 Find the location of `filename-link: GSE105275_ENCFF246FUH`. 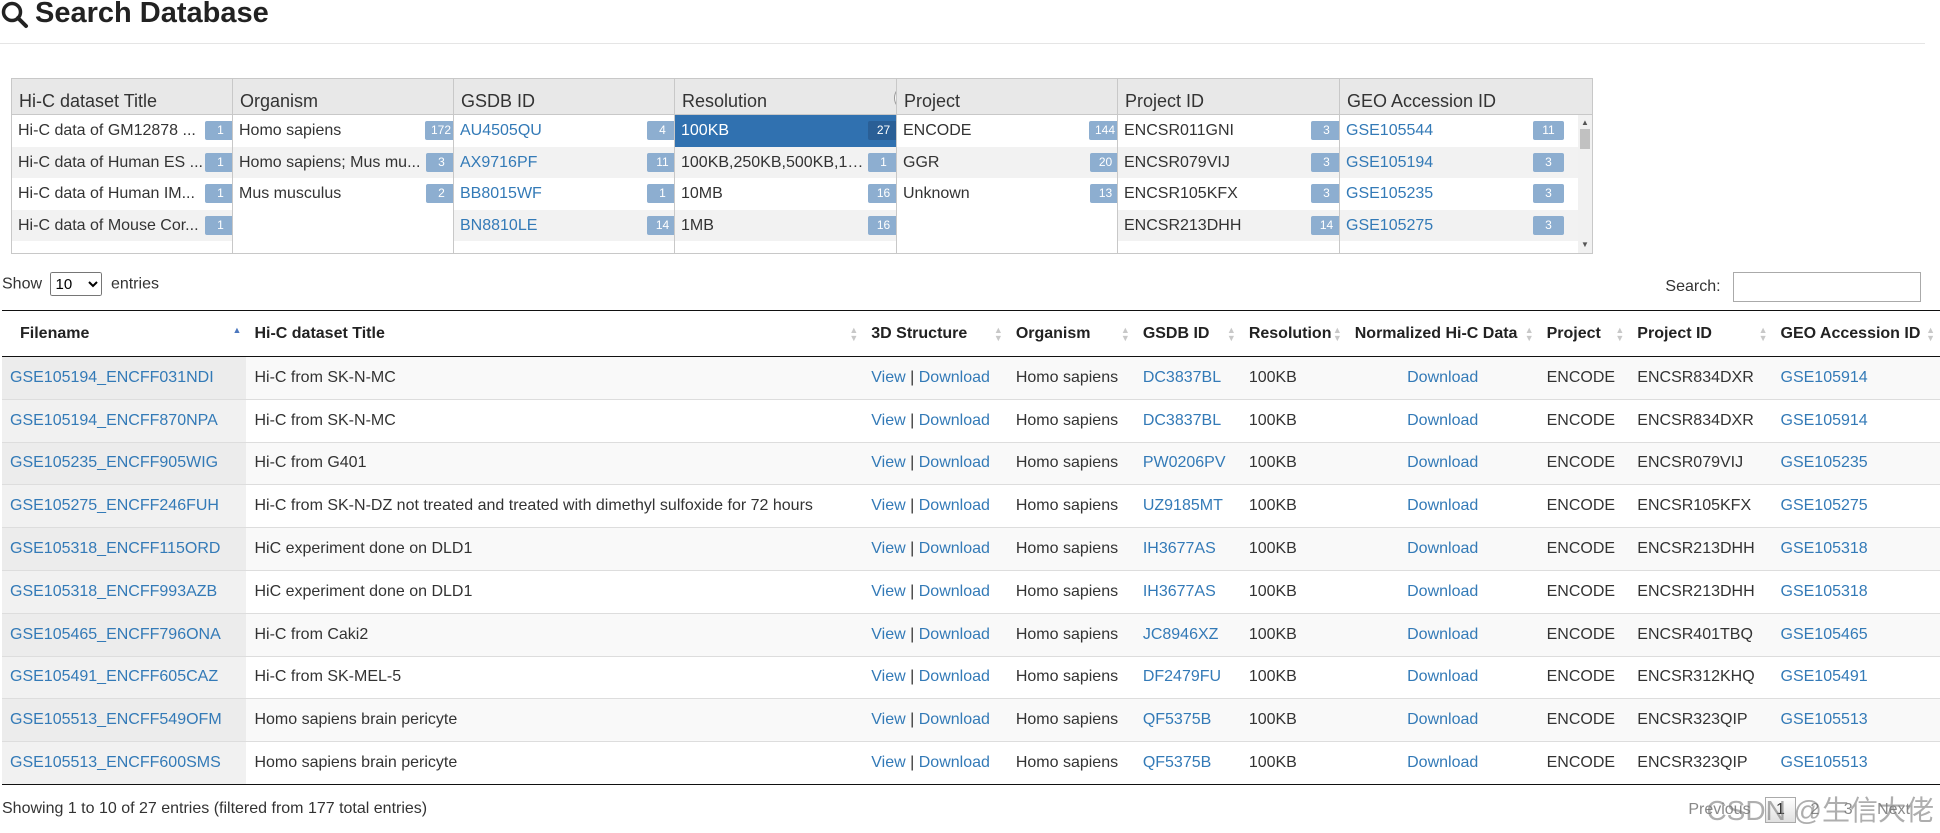

filename-link: GSE105275_ENCFF246FUH is located at coordinates (114, 505).